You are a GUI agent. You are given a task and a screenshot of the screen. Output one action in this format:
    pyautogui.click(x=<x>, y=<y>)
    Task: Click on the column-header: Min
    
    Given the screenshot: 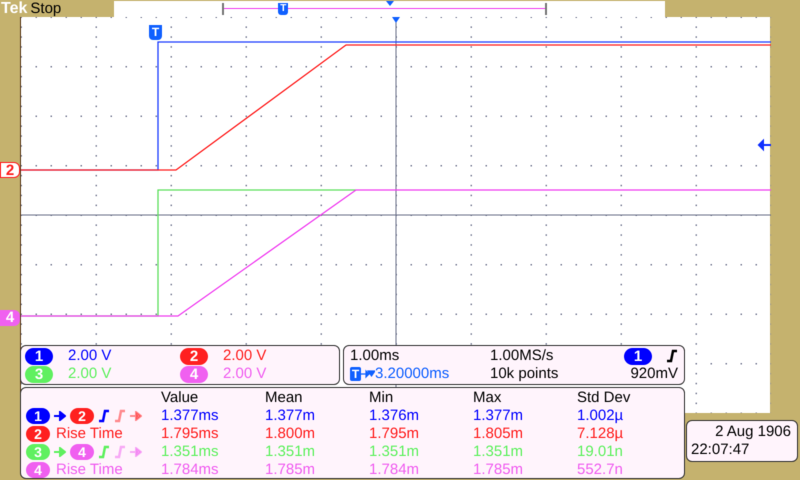 What is the action you would take?
    pyautogui.click(x=381, y=398)
    